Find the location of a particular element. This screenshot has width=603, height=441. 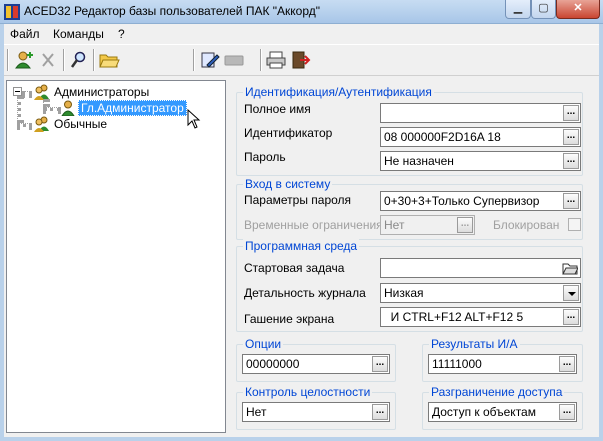

blocked-label: Блокирован is located at coordinates (526, 225).